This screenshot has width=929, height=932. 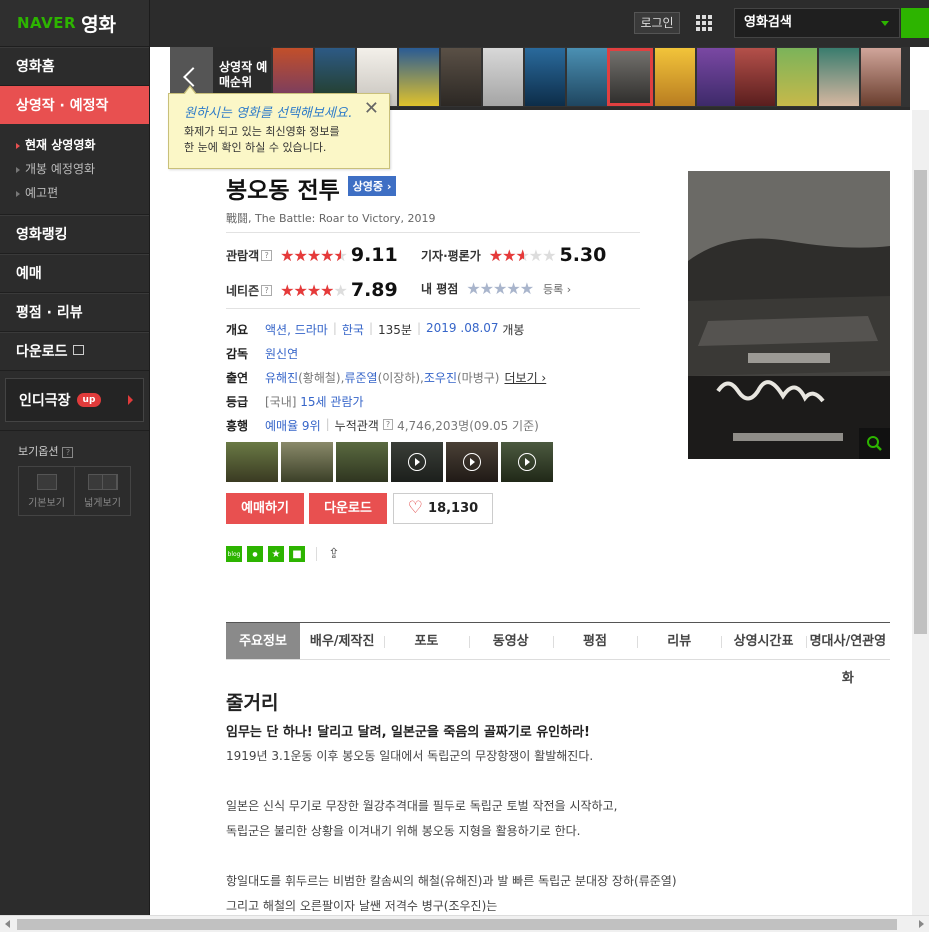 What do you see at coordinates (7, 924) in the screenshot?
I see `scroll-left-icon` at bounding box center [7, 924].